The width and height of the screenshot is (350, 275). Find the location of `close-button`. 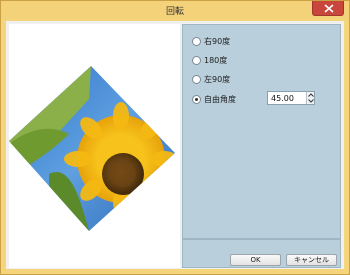

close-button is located at coordinates (328, 8).